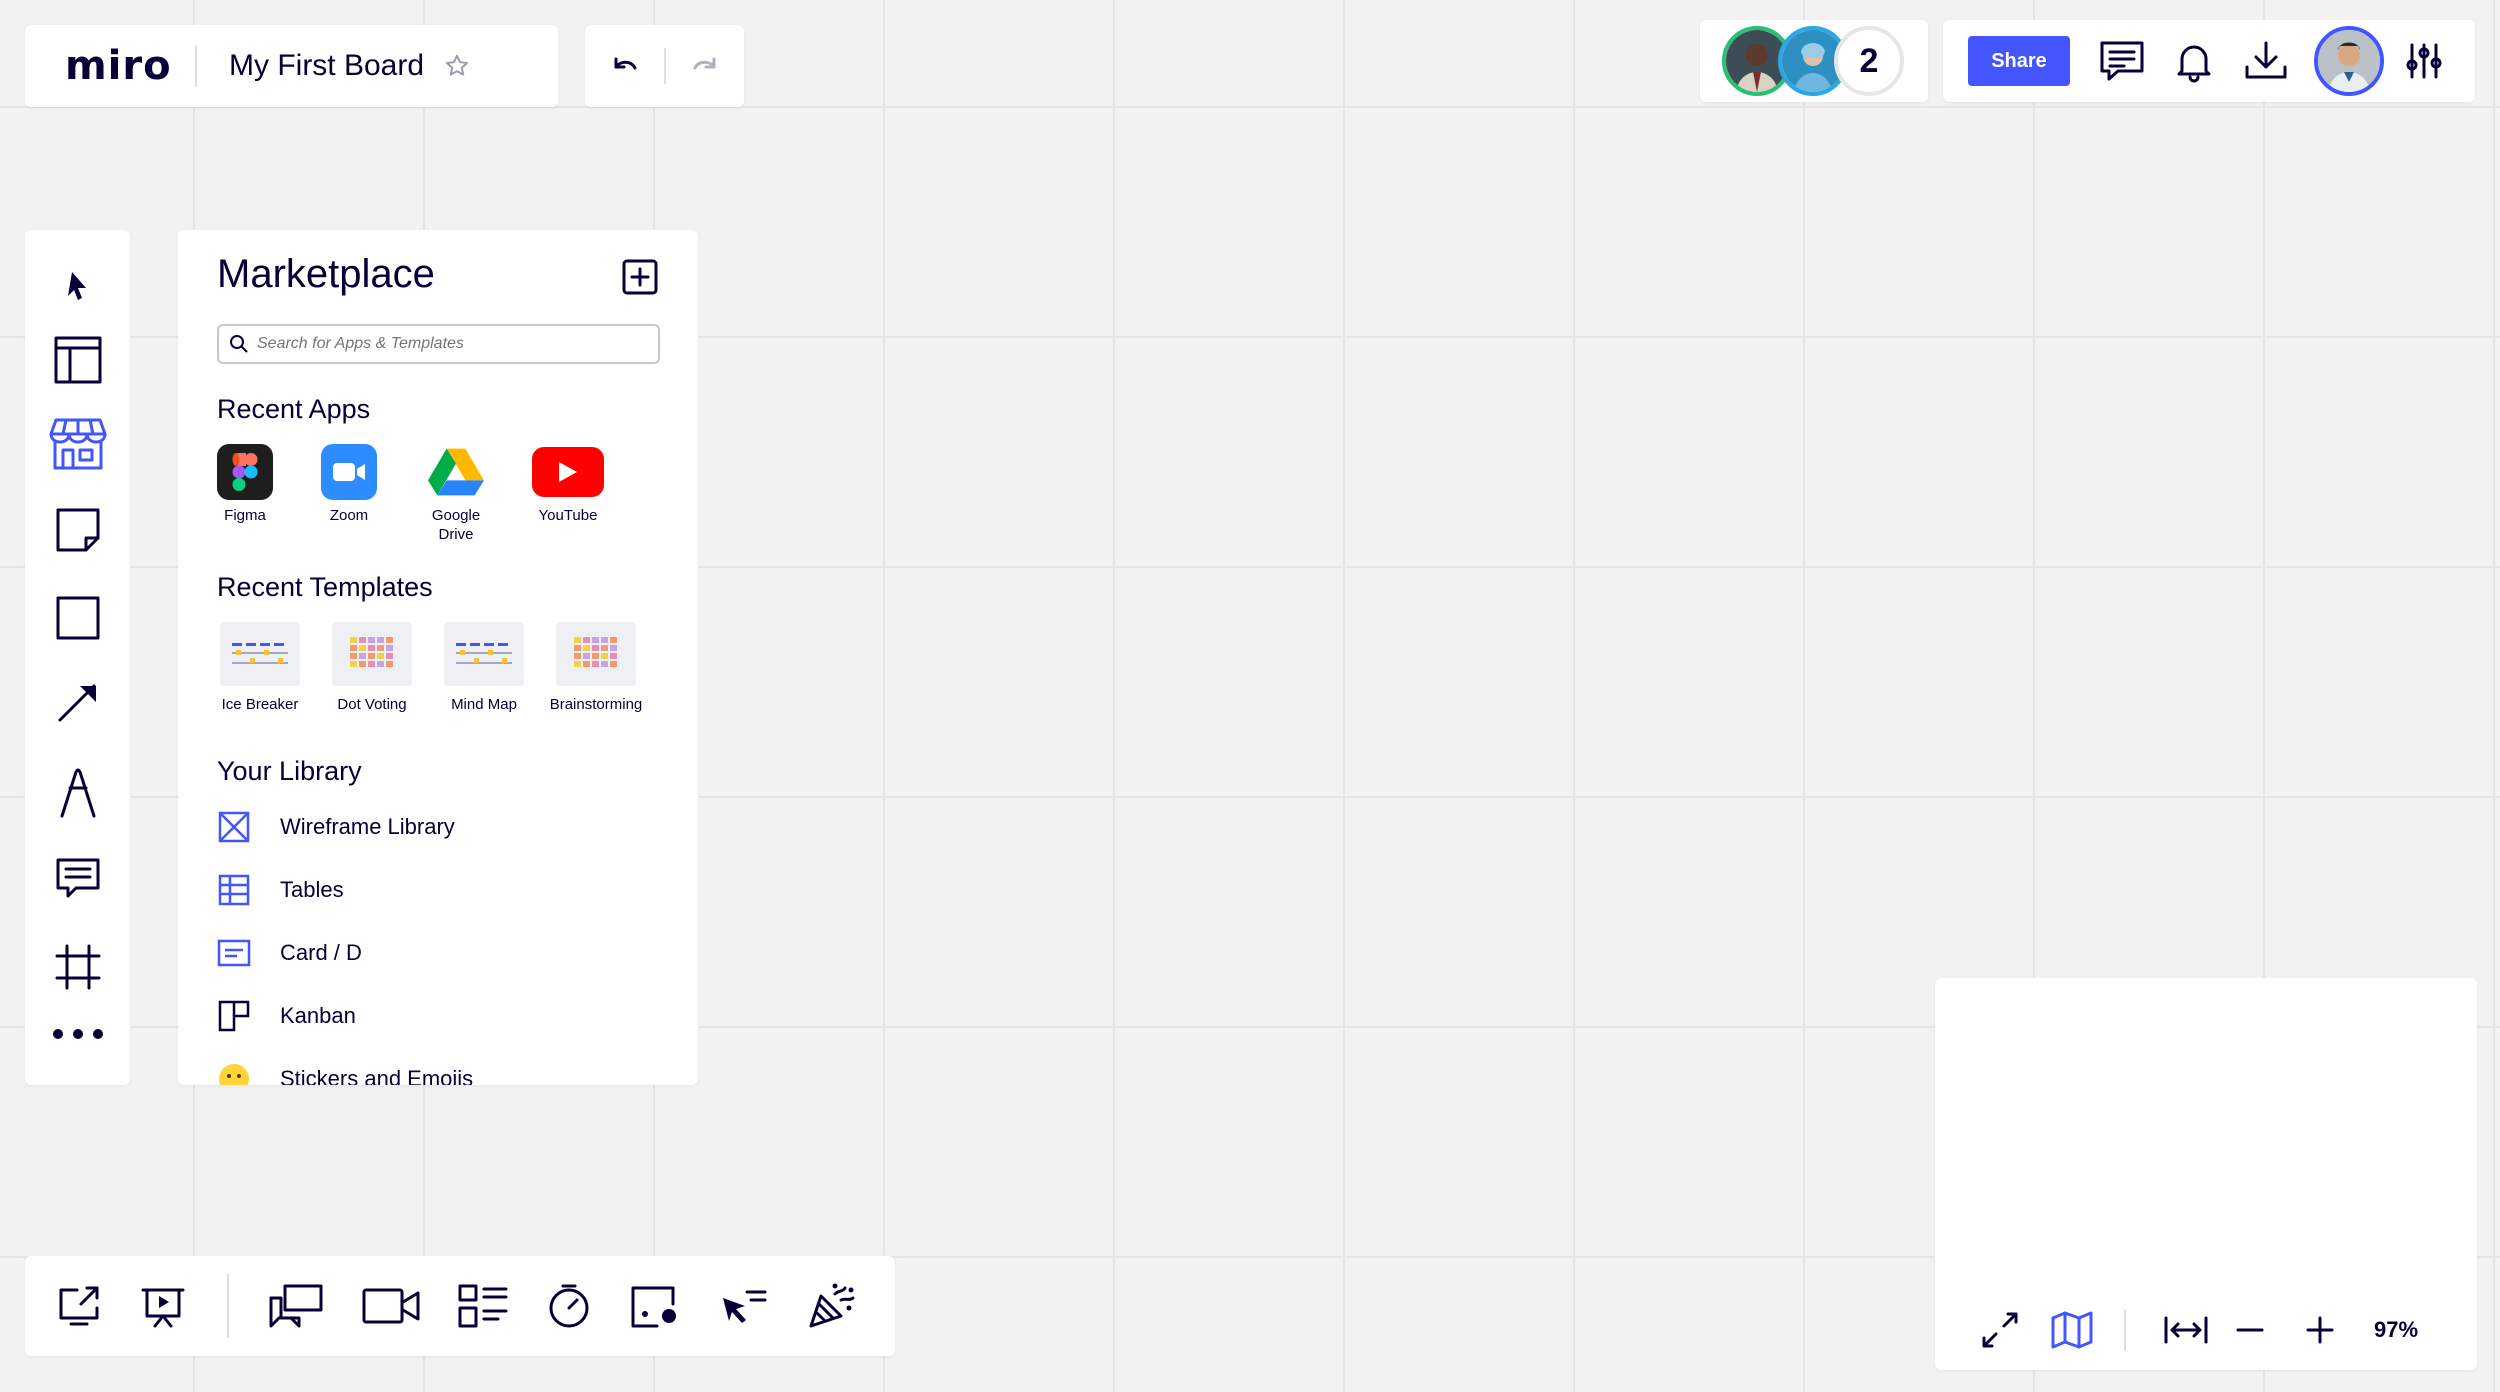 The height and width of the screenshot is (1392, 2500). What do you see at coordinates (2396, 1330) in the screenshot?
I see `zoom-level: 97%` at bounding box center [2396, 1330].